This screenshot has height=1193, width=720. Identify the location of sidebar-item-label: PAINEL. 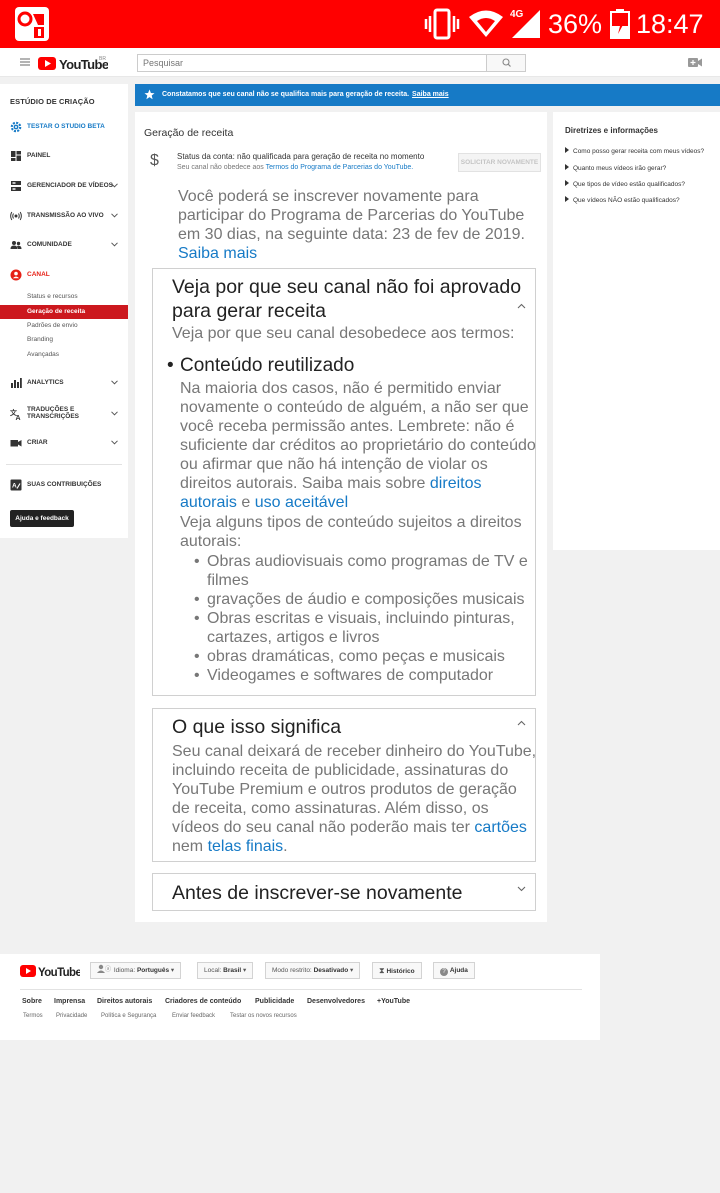
(39, 155).